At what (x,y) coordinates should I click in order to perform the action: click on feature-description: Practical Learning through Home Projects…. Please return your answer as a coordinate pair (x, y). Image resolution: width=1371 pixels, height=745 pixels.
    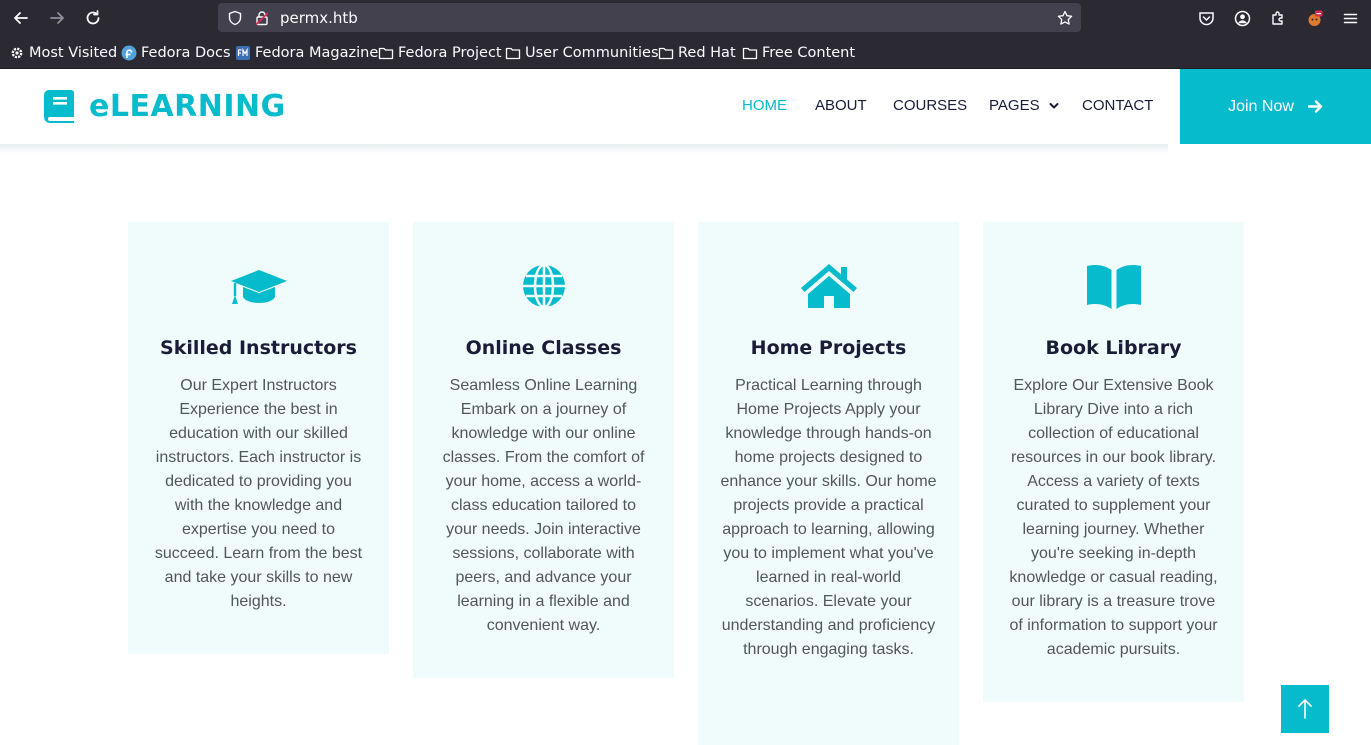
    Looking at the image, I should click on (828, 517).